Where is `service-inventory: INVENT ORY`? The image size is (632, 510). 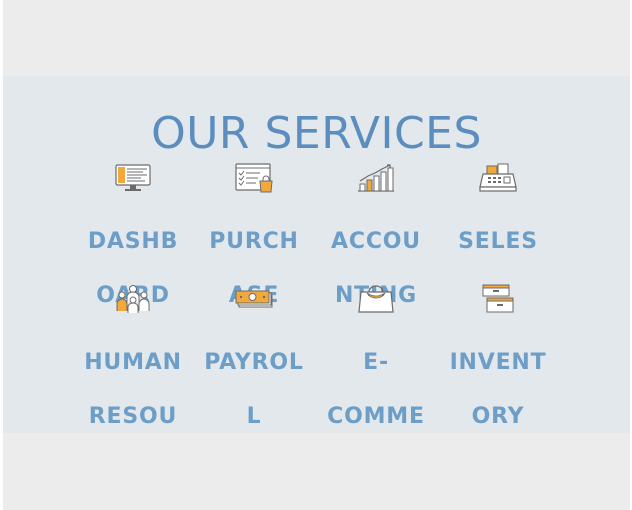 service-inventory: INVENT ORY is located at coordinates (498, 370).